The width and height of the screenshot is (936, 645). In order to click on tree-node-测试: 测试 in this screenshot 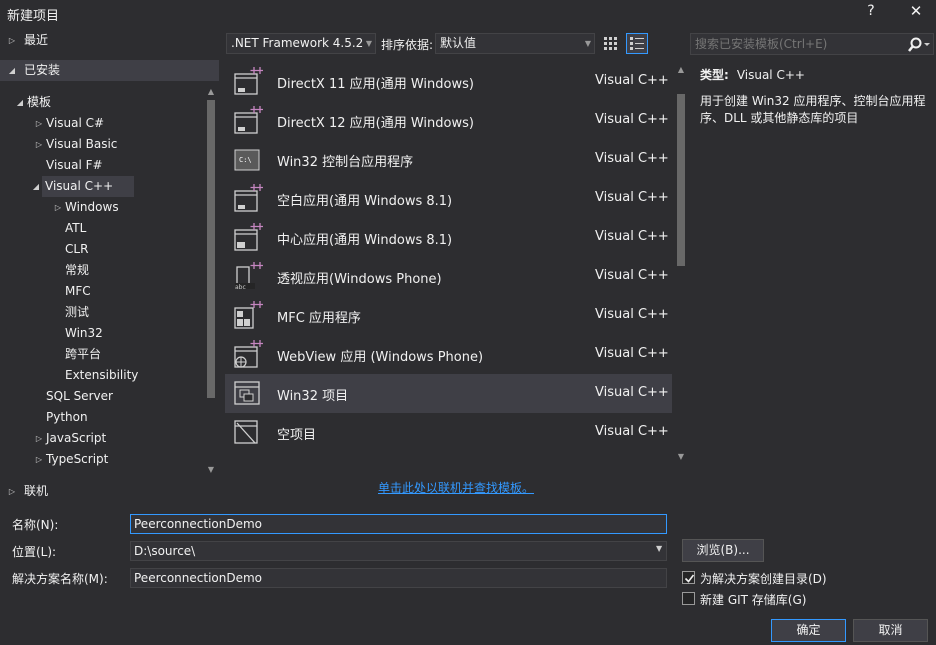, I will do `click(109, 312)`.